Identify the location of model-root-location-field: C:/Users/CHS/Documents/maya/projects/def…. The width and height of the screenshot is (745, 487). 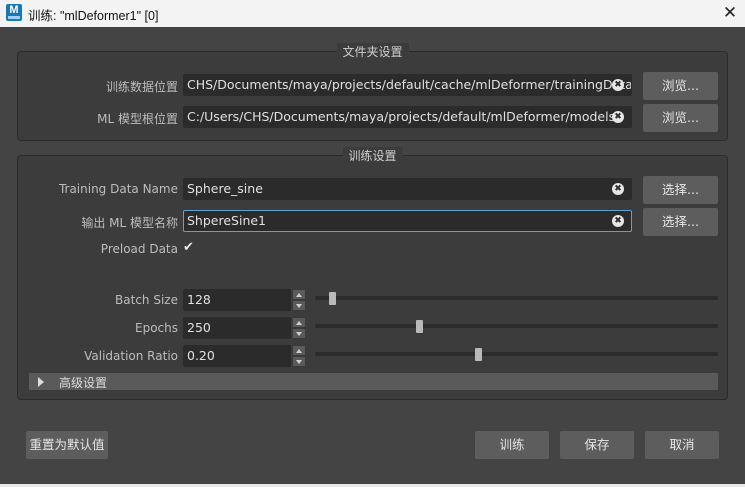
(407, 117).